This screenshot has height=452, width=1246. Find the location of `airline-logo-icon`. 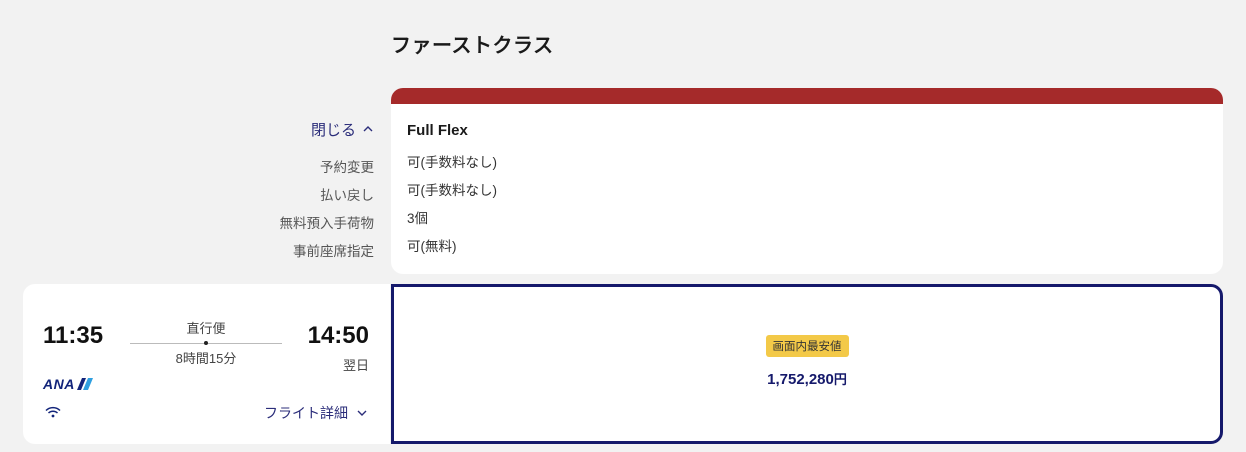

airline-logo-icon is located at coordinates (84, 384).